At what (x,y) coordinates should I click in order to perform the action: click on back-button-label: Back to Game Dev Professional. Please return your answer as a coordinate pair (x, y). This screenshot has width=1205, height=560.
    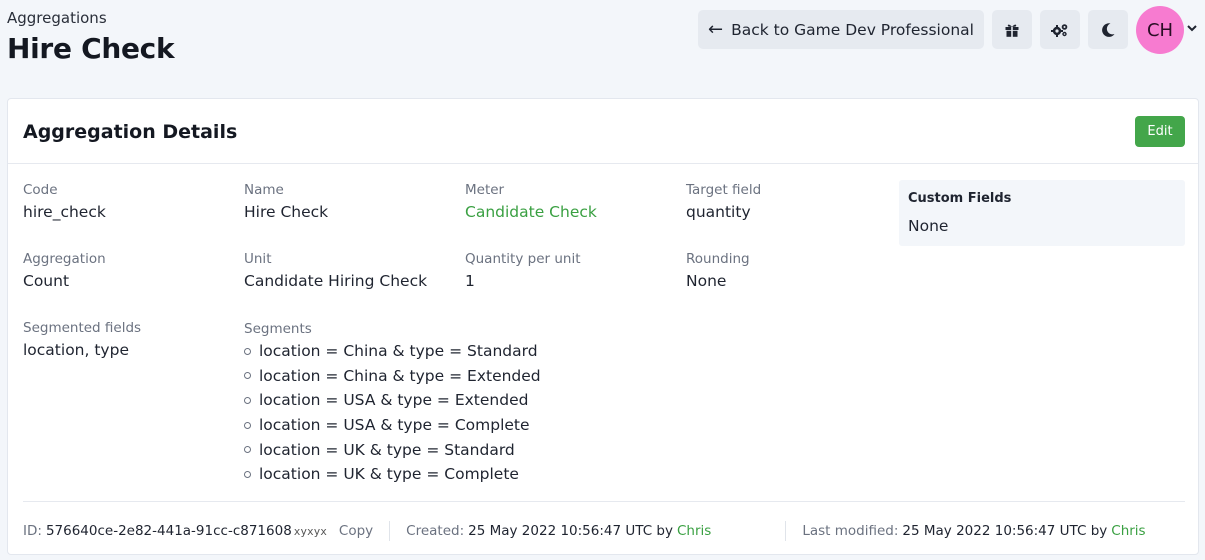
    Looking at the image, I should click on (852, 29).